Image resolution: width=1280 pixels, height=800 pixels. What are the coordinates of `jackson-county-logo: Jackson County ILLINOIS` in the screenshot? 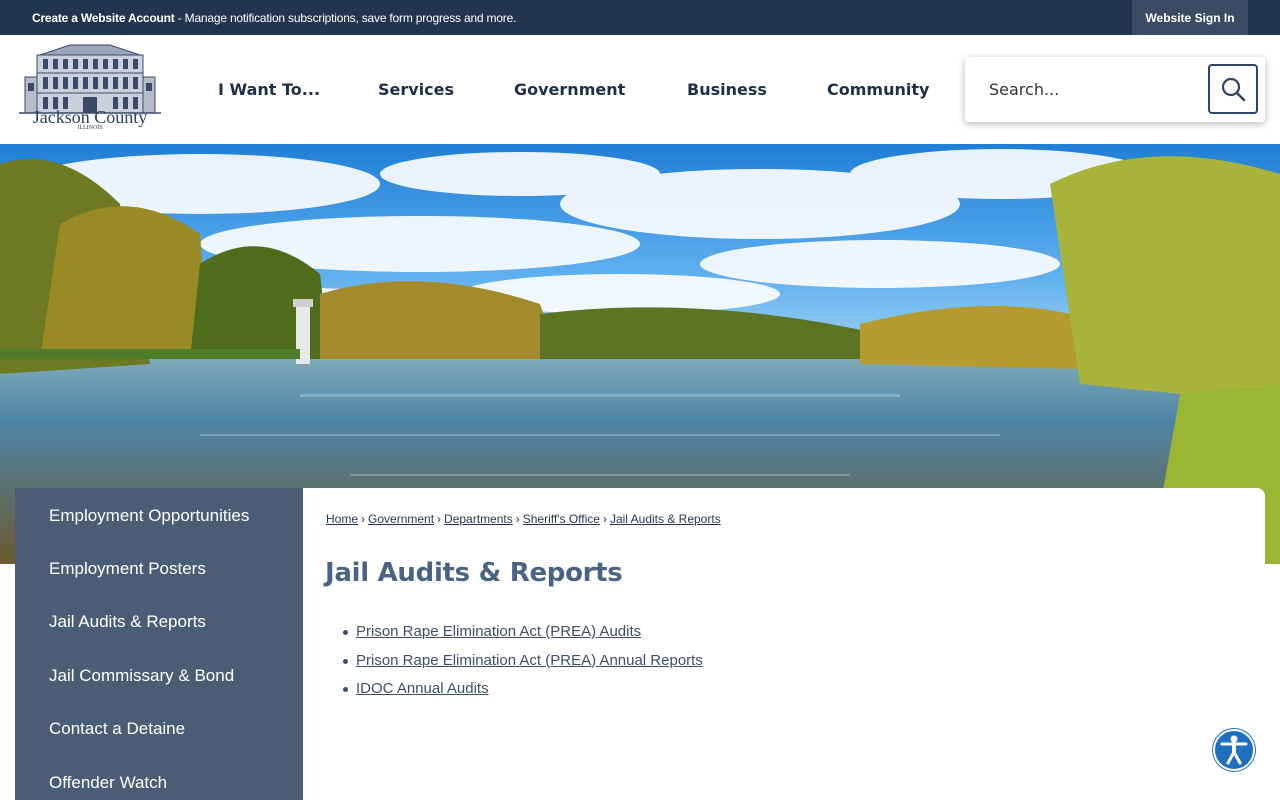 It's located at (90, 88).